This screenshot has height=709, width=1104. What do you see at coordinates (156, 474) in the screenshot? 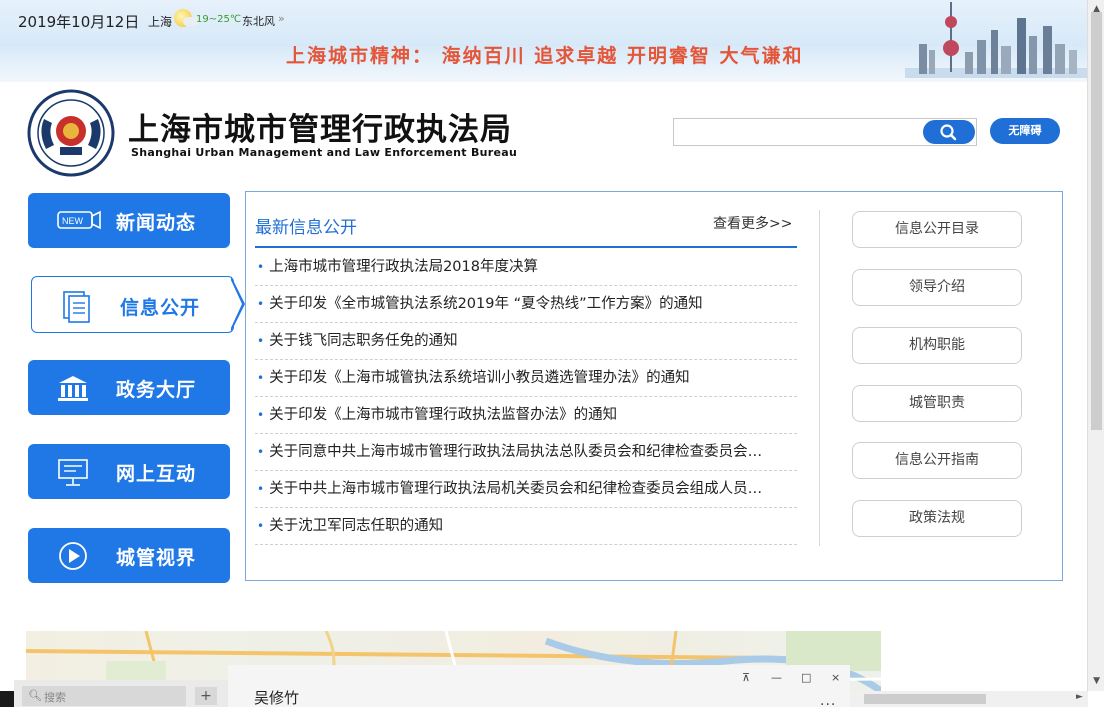
I see `nav-item-label: 网上互动` at bounding box center [156, 474].